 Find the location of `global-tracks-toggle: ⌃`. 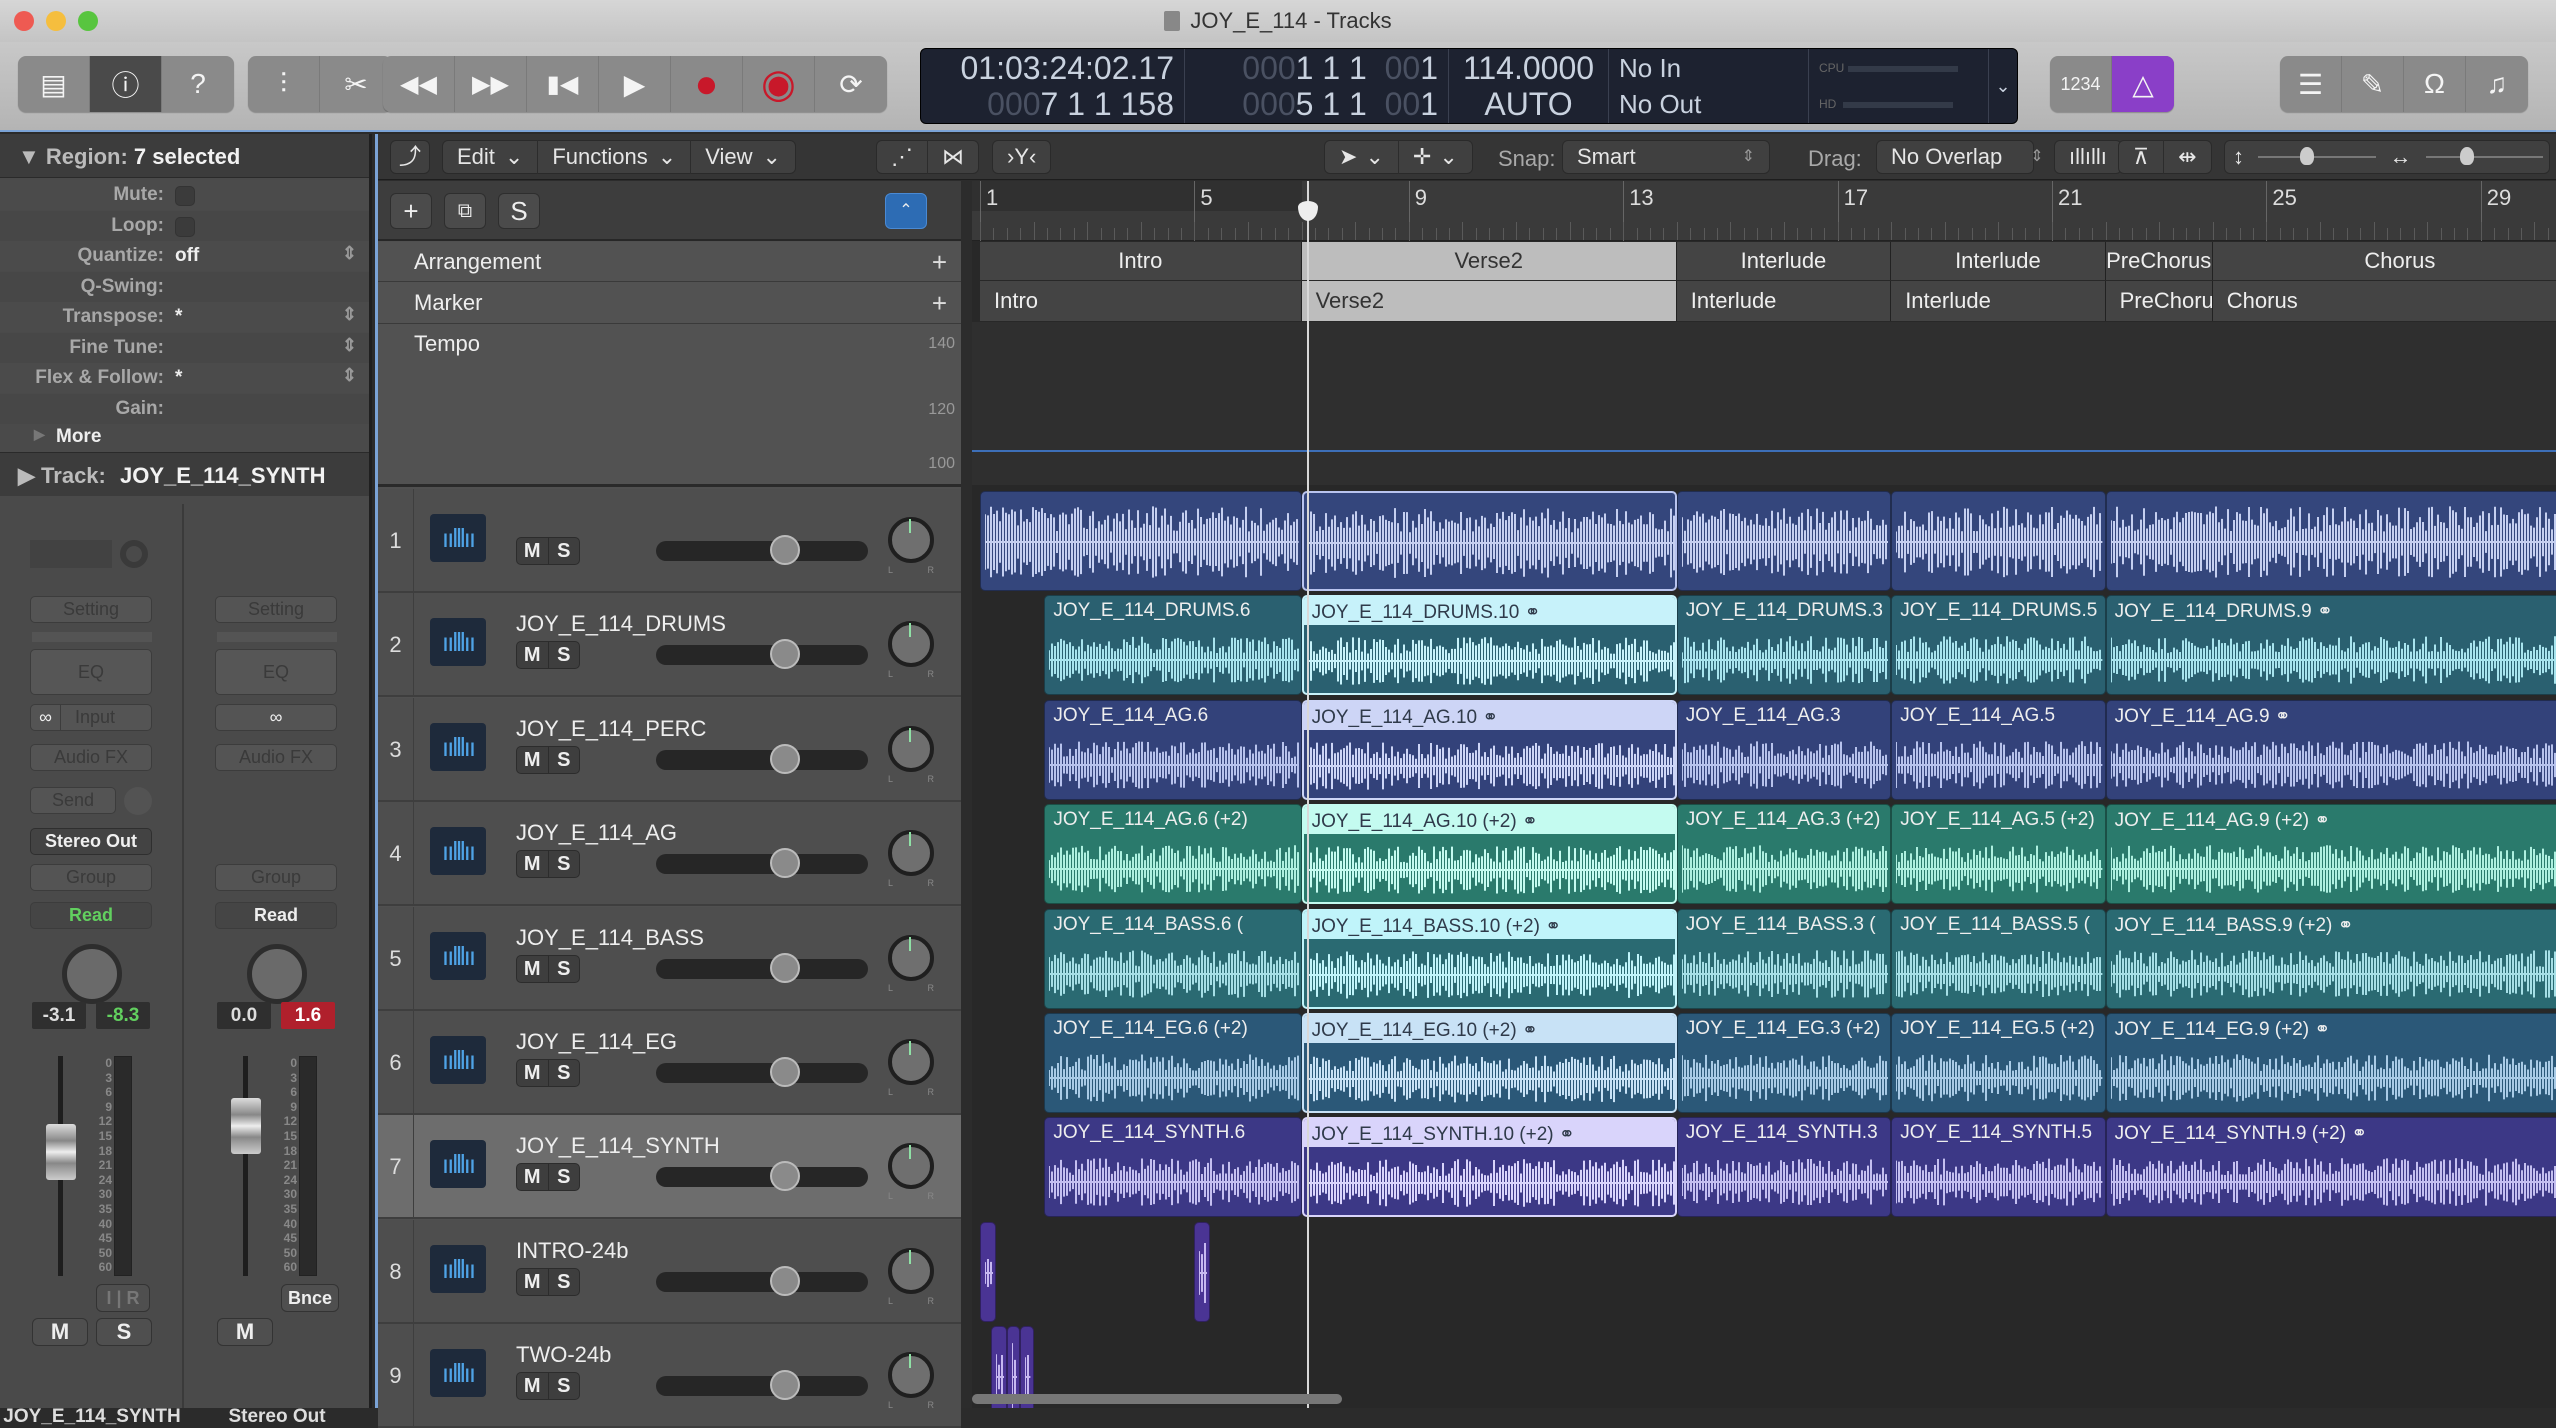

global-tracks-toggle: ⌃ is located at coordinates (906, 211).